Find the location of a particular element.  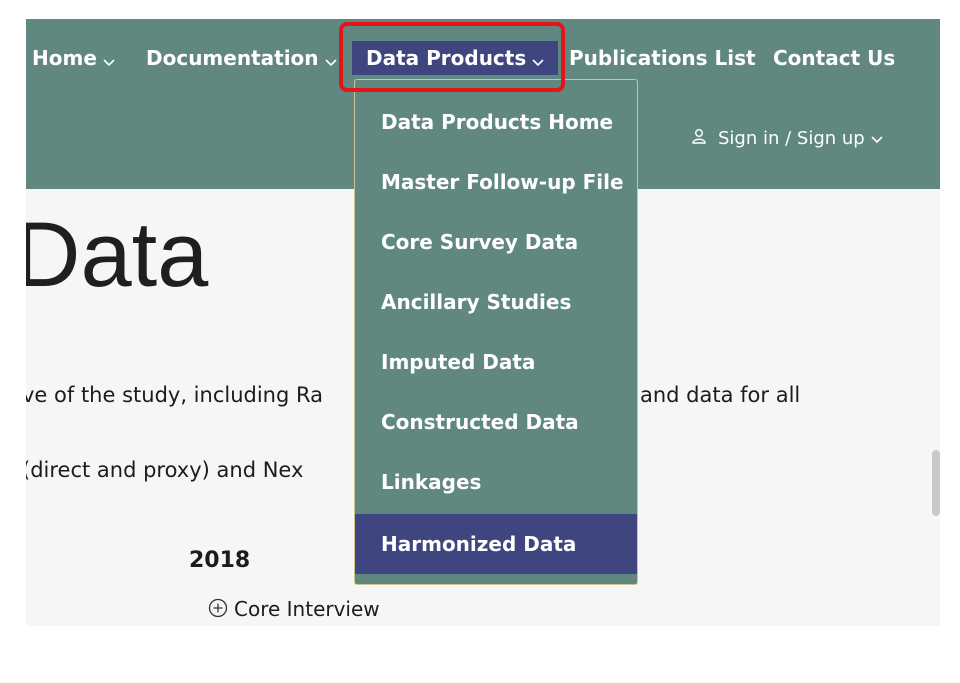

nav-documentation: Documentation is located at coordinates (241, 58).